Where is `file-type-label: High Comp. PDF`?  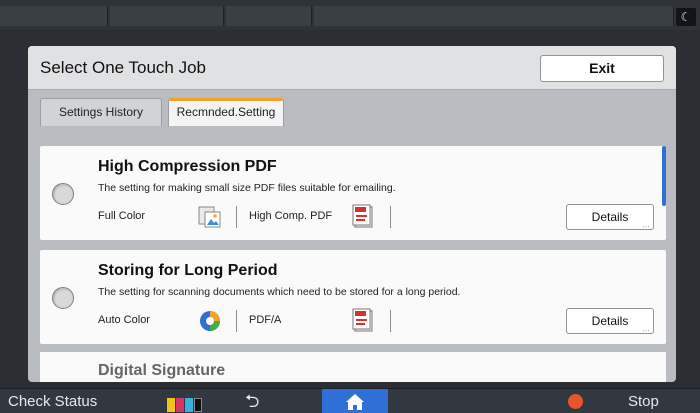
file-type-label: High Comp. PDF is located at coordinates (291, 216).